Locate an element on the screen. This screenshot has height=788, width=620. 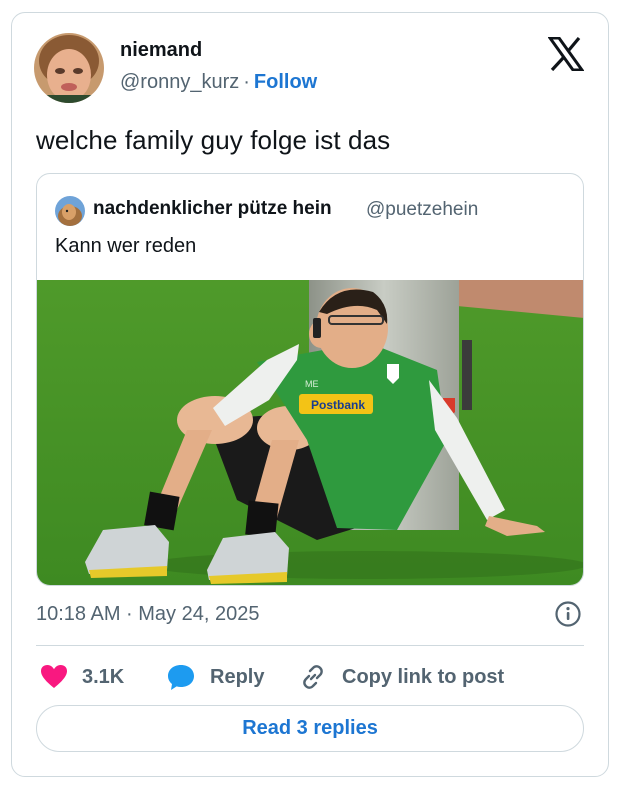
author-name: niemand is located at coordinates (161, 50).